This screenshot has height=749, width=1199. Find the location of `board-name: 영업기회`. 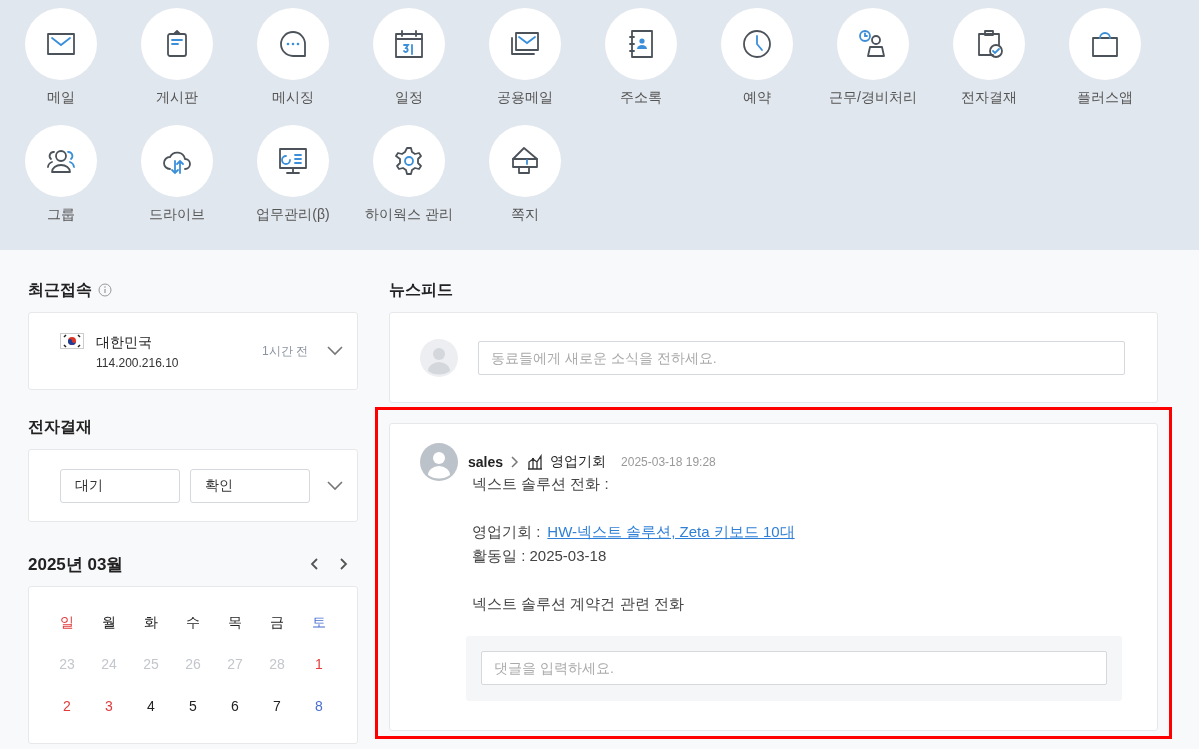

board-name: 영업기회 is located at coordinates (578, 462).